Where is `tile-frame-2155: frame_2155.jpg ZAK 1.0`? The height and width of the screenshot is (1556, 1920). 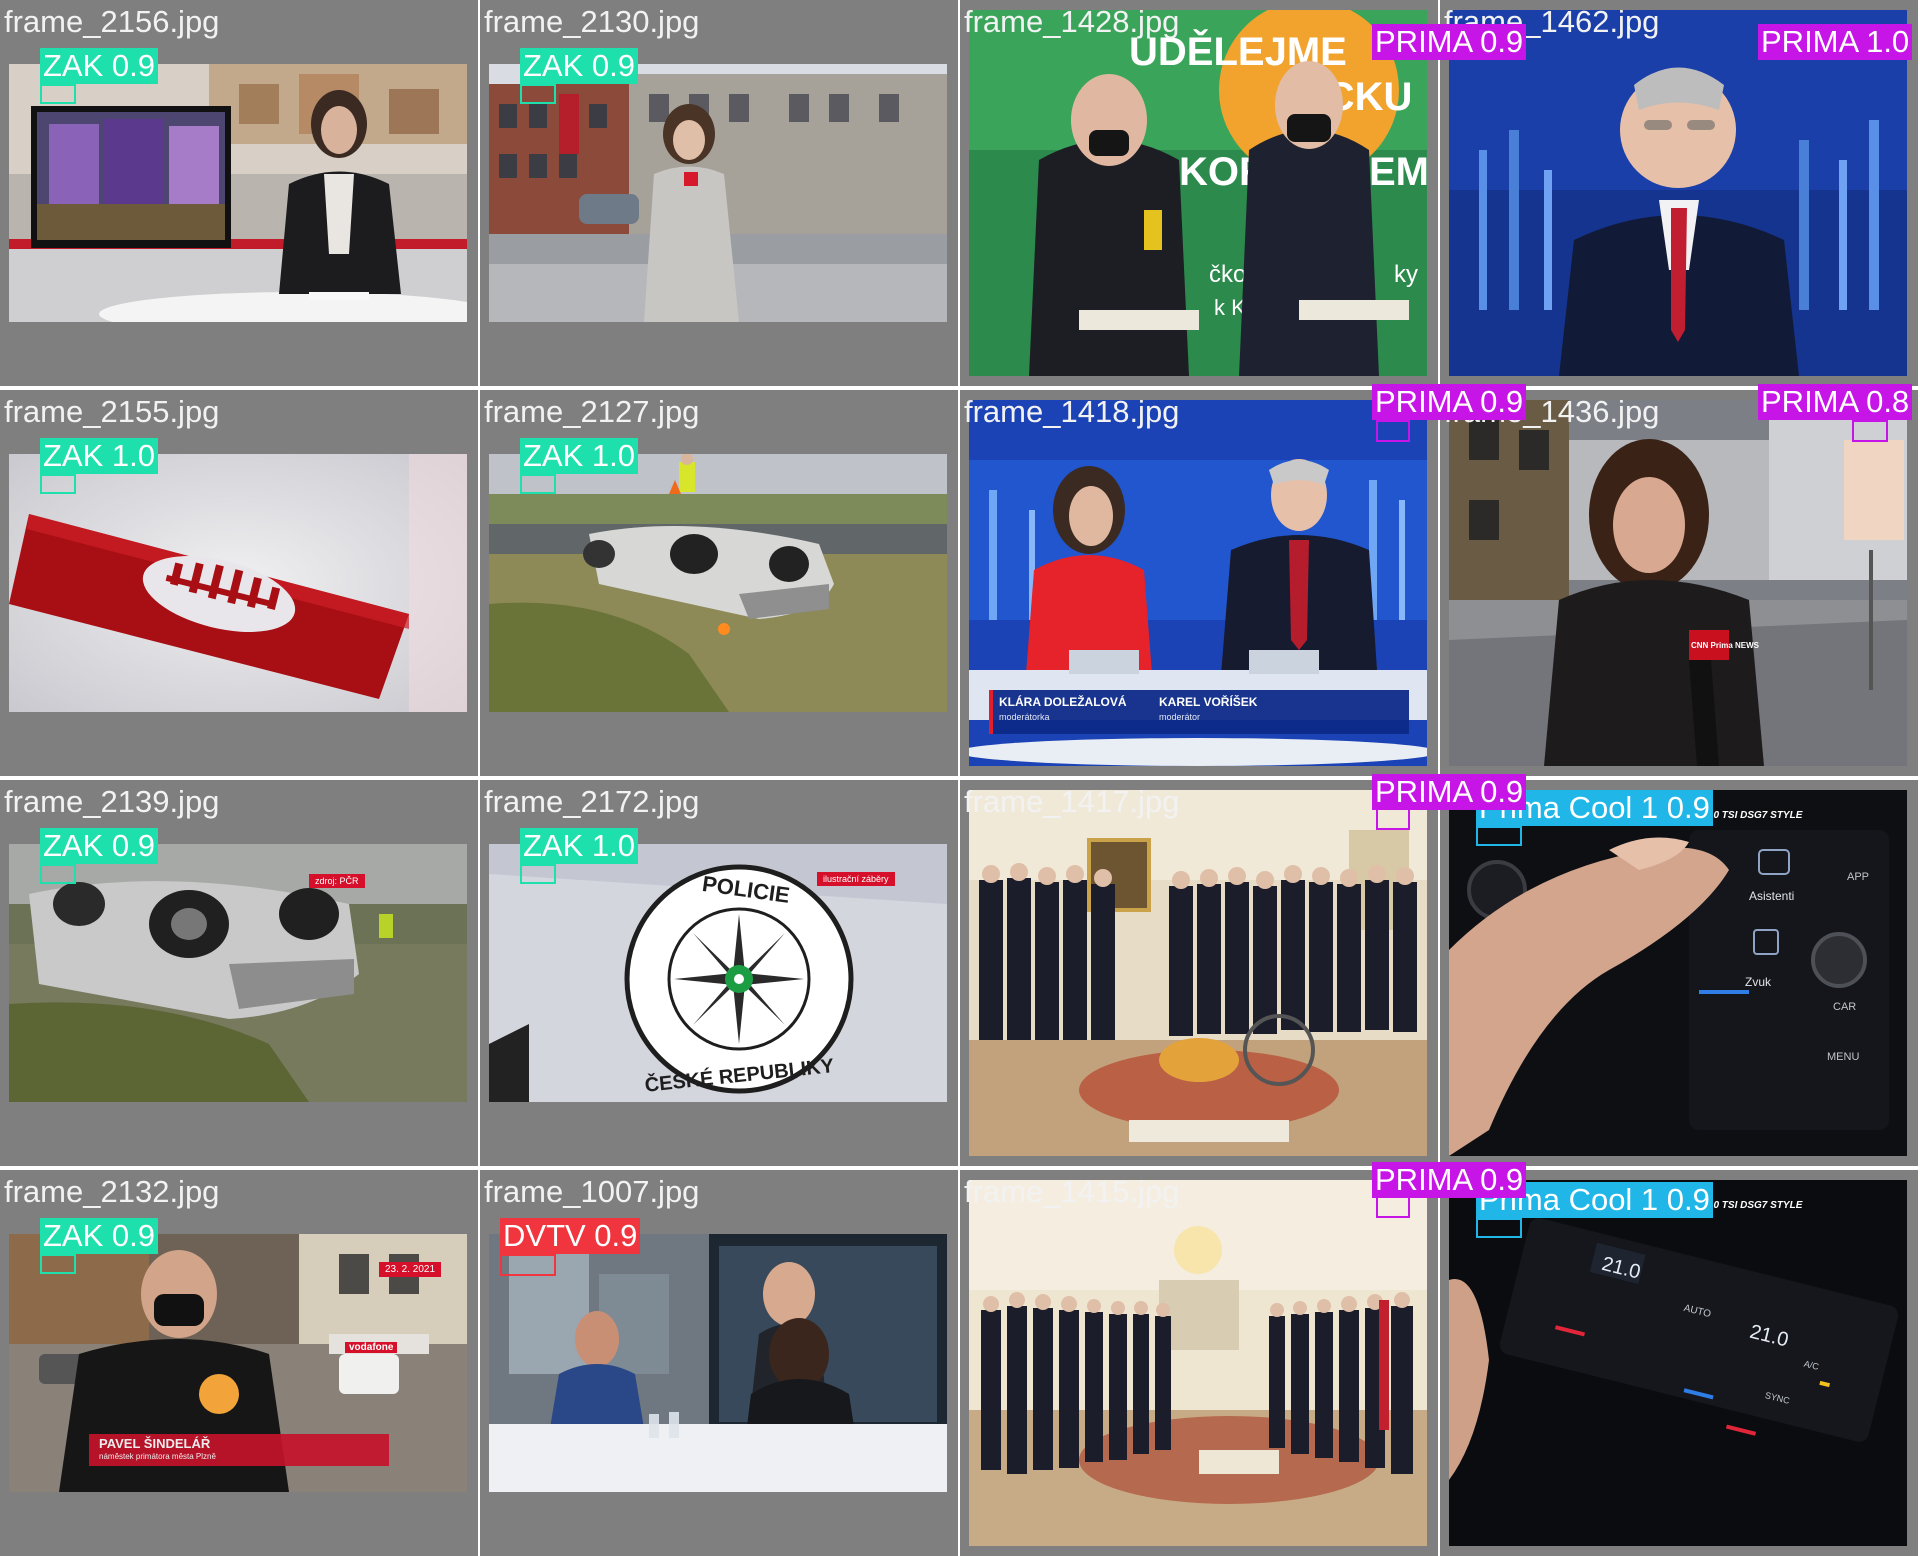
tile-frame-2155: frame_2155.jpg ZAK 1.0 is located at coordinates (239, 583).